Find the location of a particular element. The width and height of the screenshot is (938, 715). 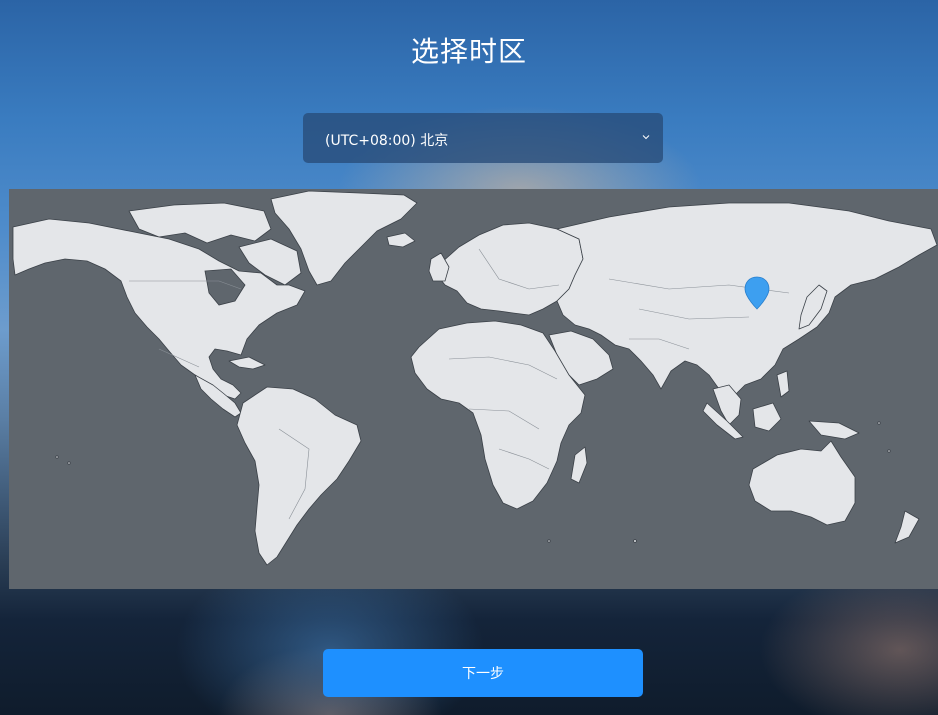

timezone-dropdown: (UTC+08:00) 北京 is located at coordinates (483, 138).